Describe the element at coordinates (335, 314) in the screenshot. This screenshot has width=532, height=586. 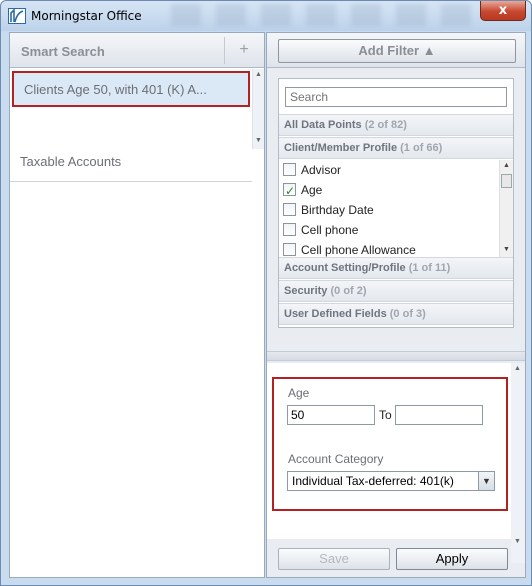
I see `section-name: User Defined Fields` at that location.